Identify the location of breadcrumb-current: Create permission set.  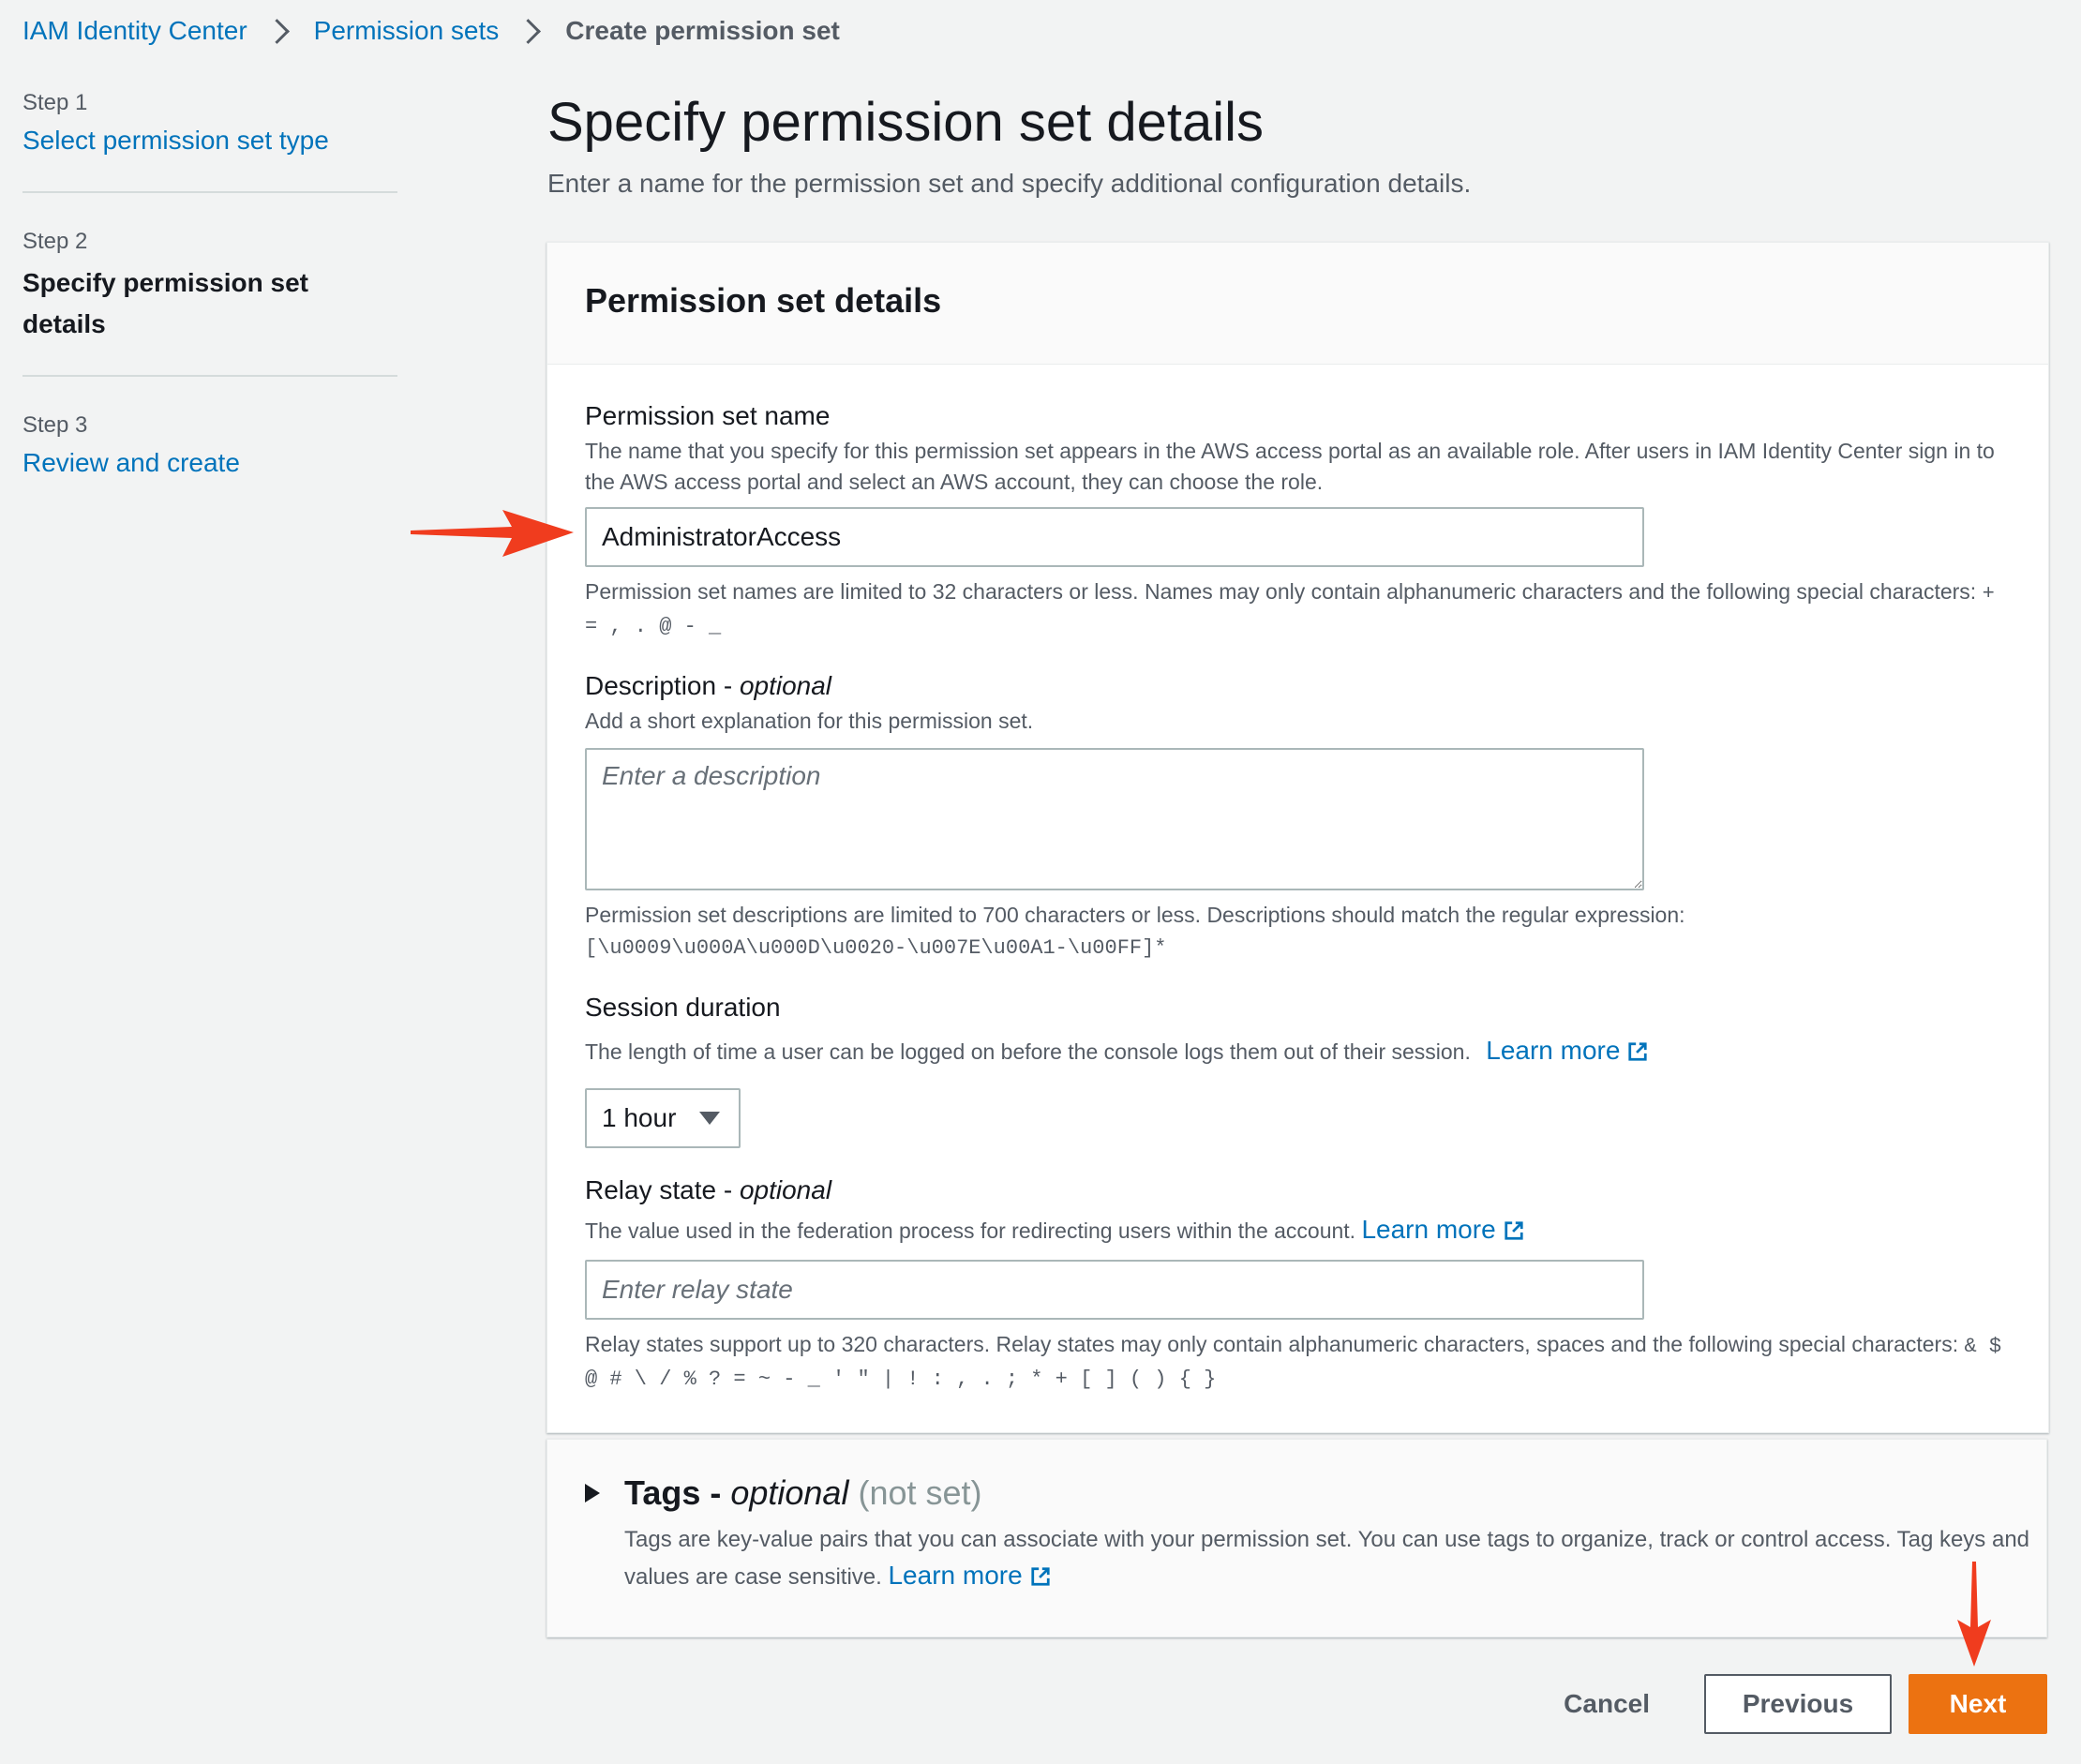
(702, 30).